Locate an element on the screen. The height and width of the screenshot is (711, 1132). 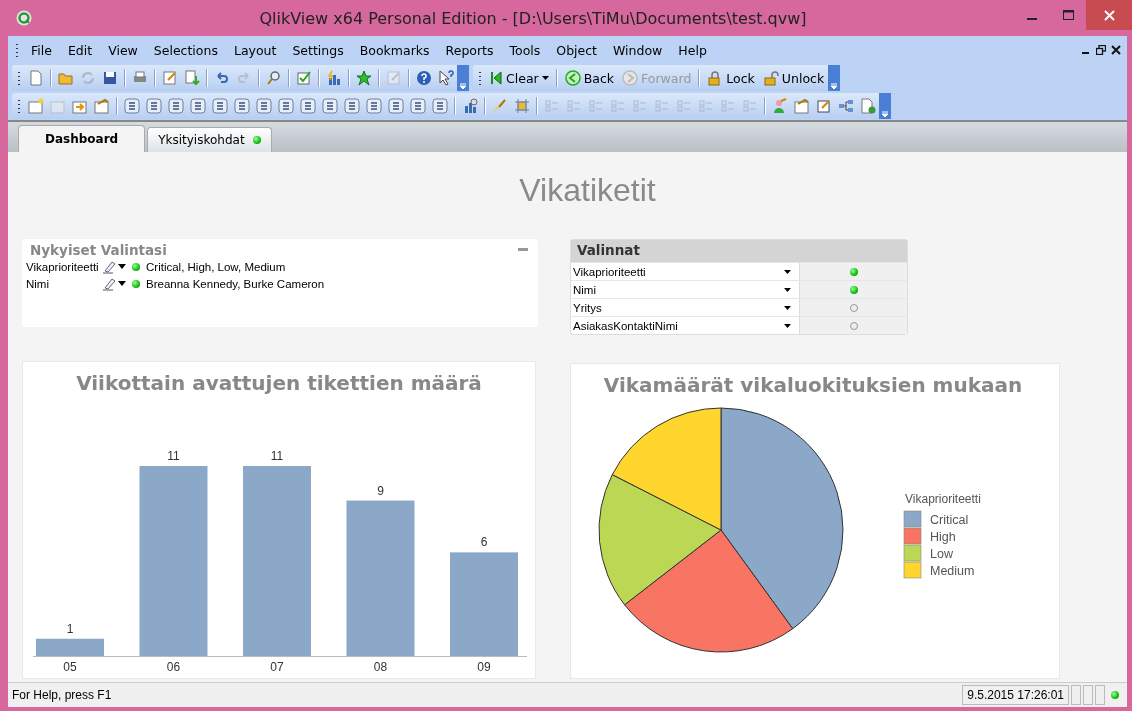
brush-icon is located at coordinates (500, 106).